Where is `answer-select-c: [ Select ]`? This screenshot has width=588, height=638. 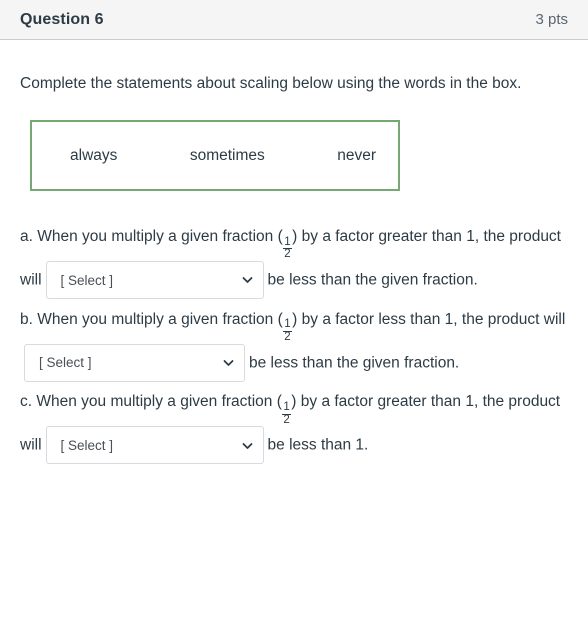 answer-select-c: [ Select ] is located at coordinates (154, 445).